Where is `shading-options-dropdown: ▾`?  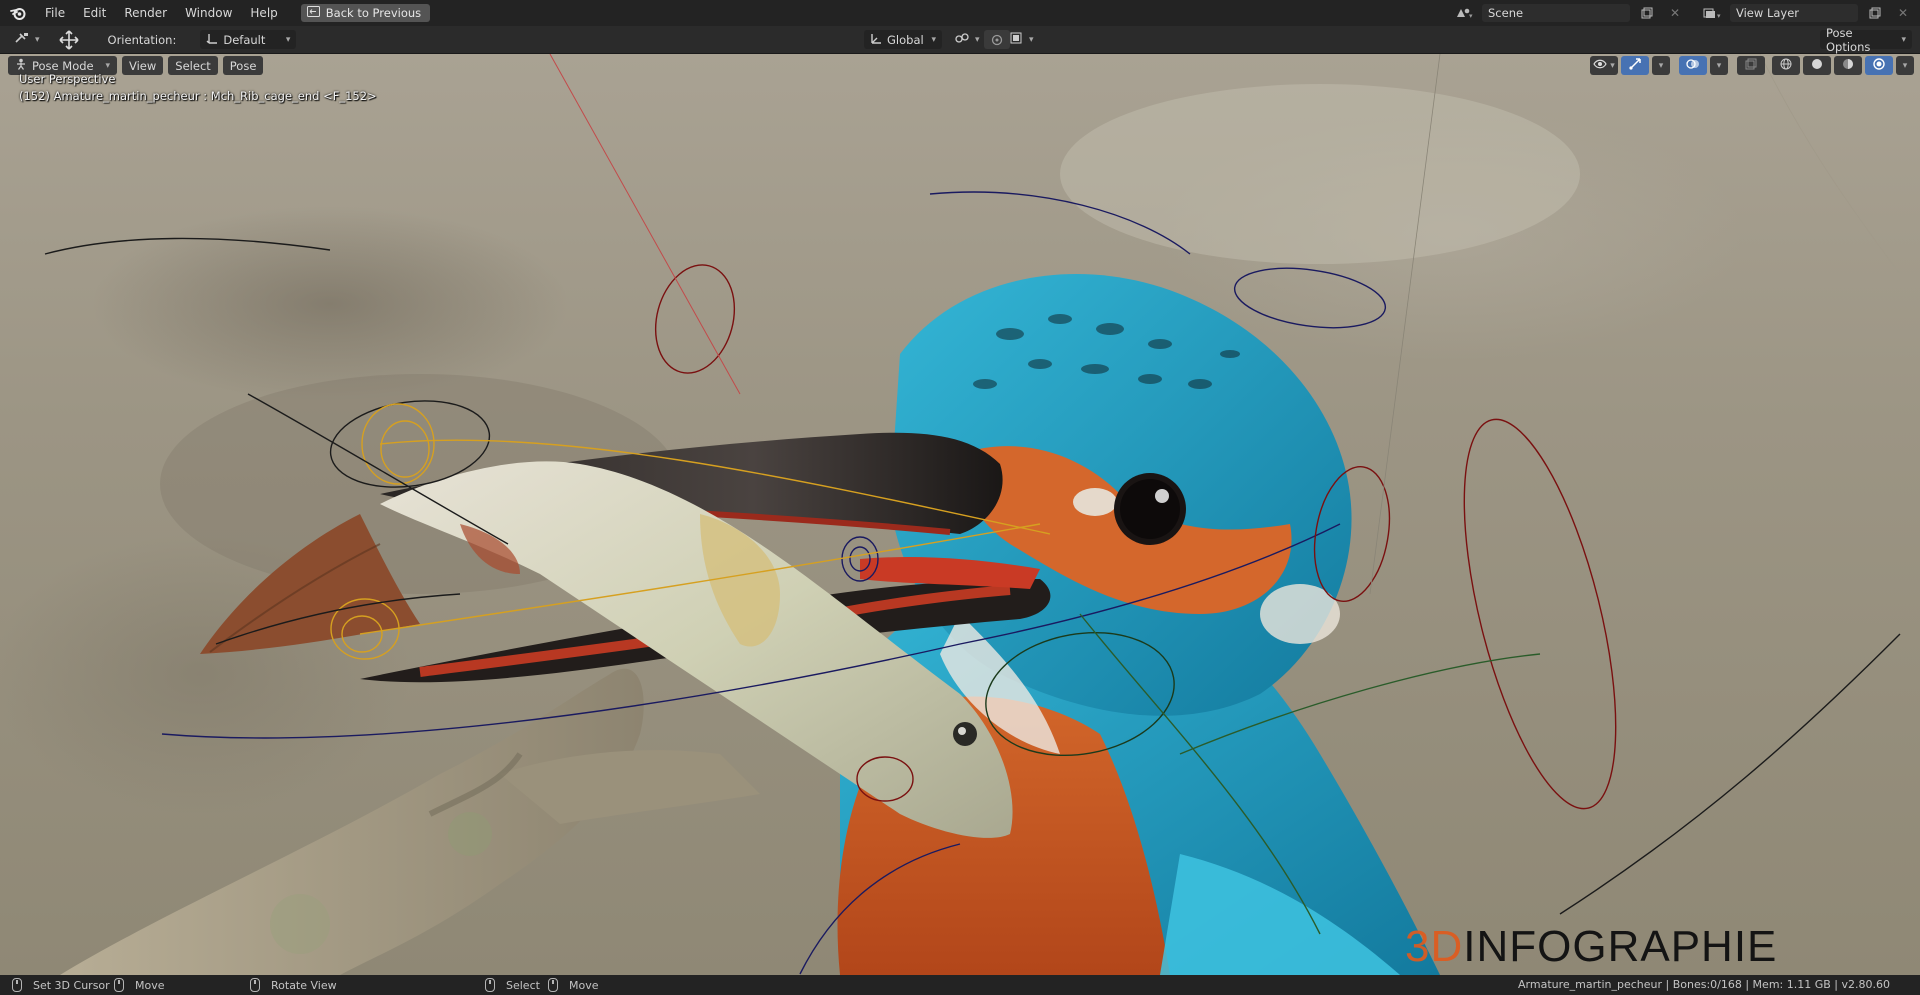 shading-options-dropdown: ▾ is located at coordinates (1905, 65).